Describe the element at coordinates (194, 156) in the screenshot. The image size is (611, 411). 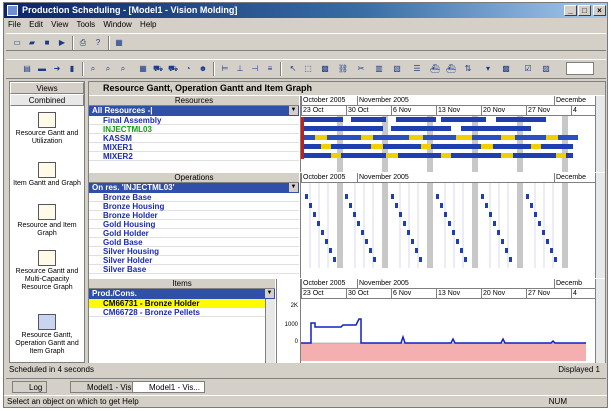
I see `resource-row: MIXER2` at that location.